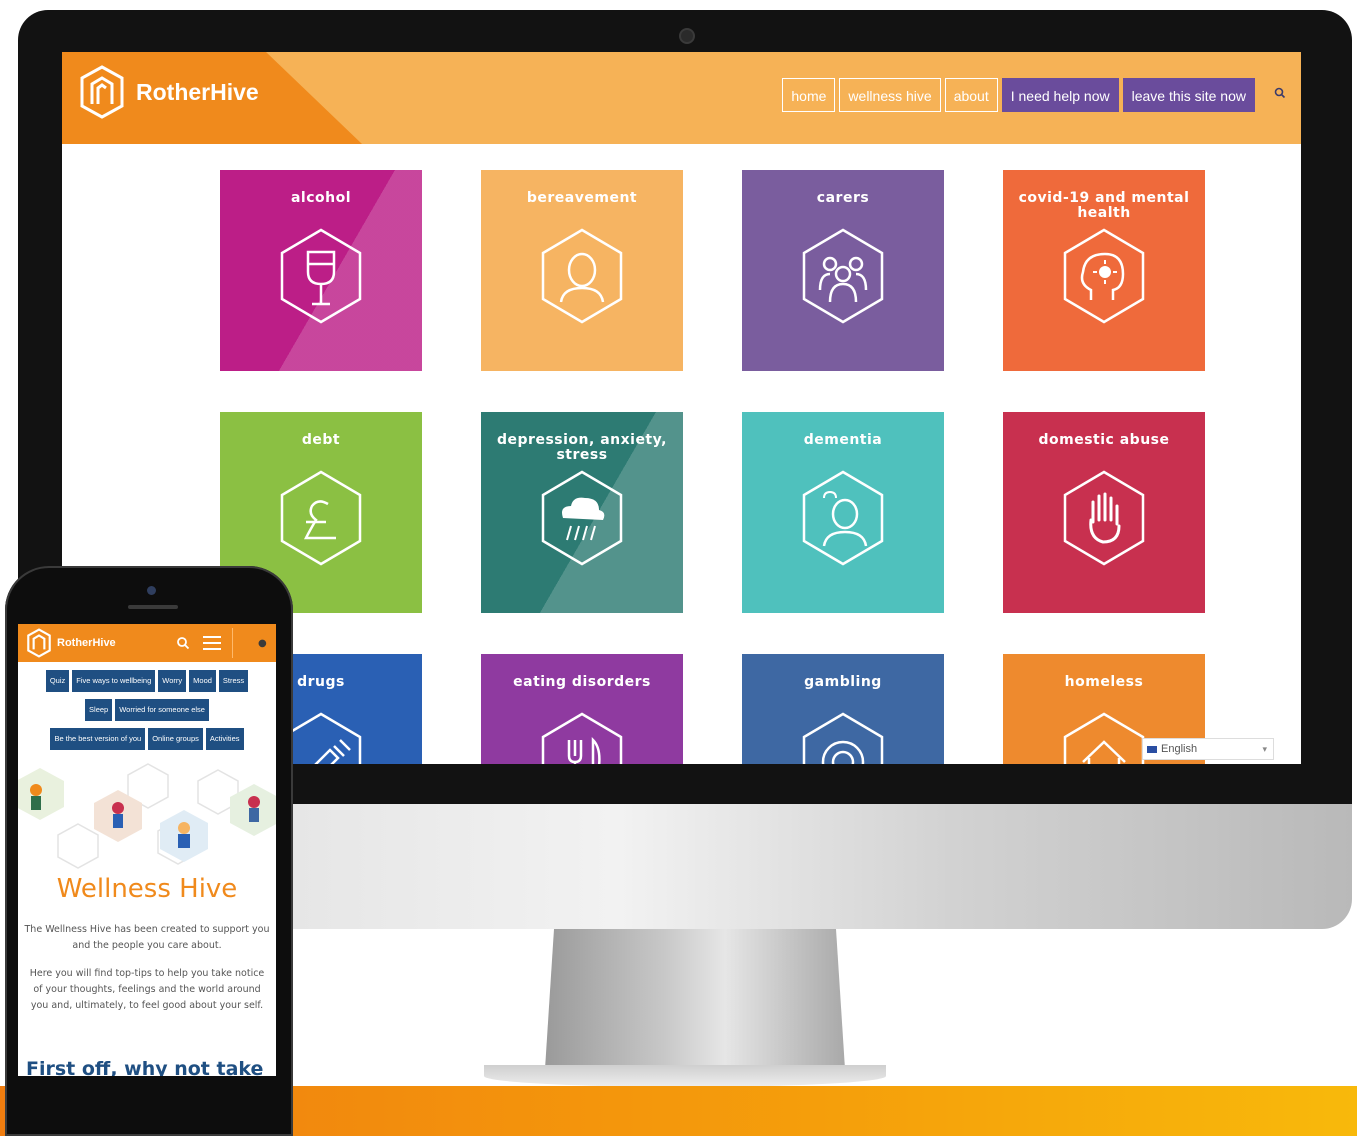 This screenshot has width=1357, height=1136. What do you see at coordinates (843, 738) in the screenshot?
I see `roulette-chip-icon` at bounding box center [843, 738].